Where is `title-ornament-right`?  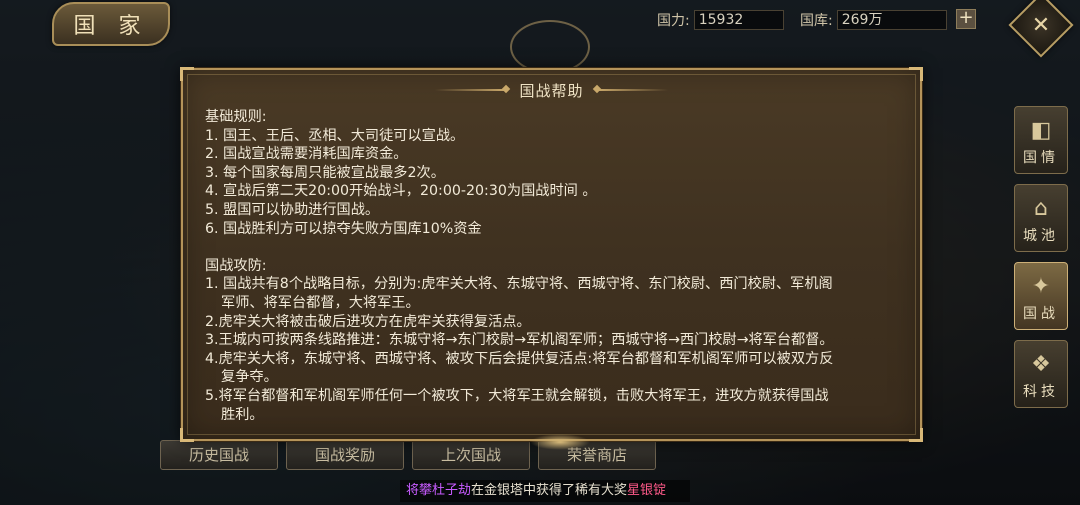 title-ornament-right is located at coordinates (632, 90).